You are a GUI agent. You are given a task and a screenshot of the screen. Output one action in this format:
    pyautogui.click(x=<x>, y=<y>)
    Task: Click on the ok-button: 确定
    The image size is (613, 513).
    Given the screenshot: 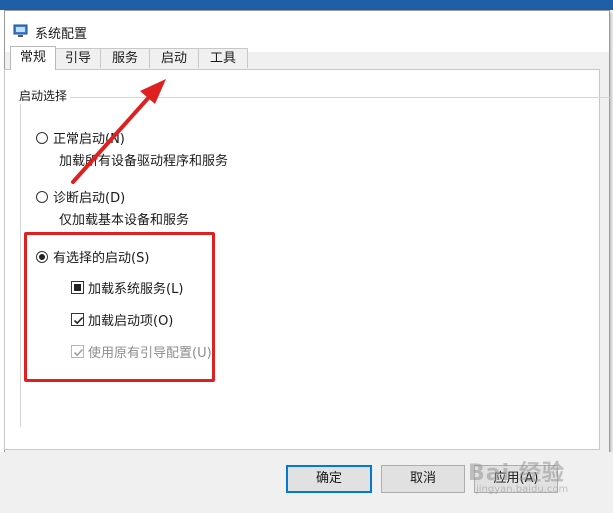 What is the action you would take?
    pyautogui.click(x=329, y=479)
    